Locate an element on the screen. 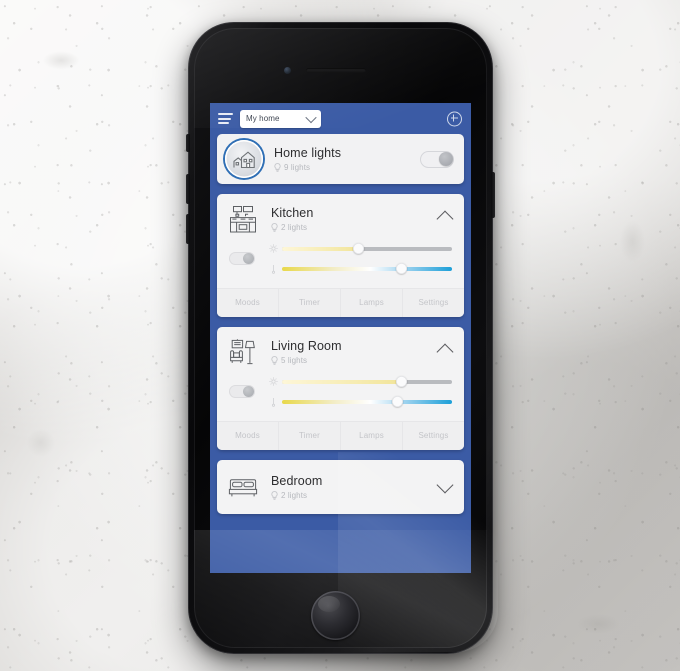 This screenshot has height=671, width=680. living-room-header: Living Room 5 lights is located at coordinates (340, 349).